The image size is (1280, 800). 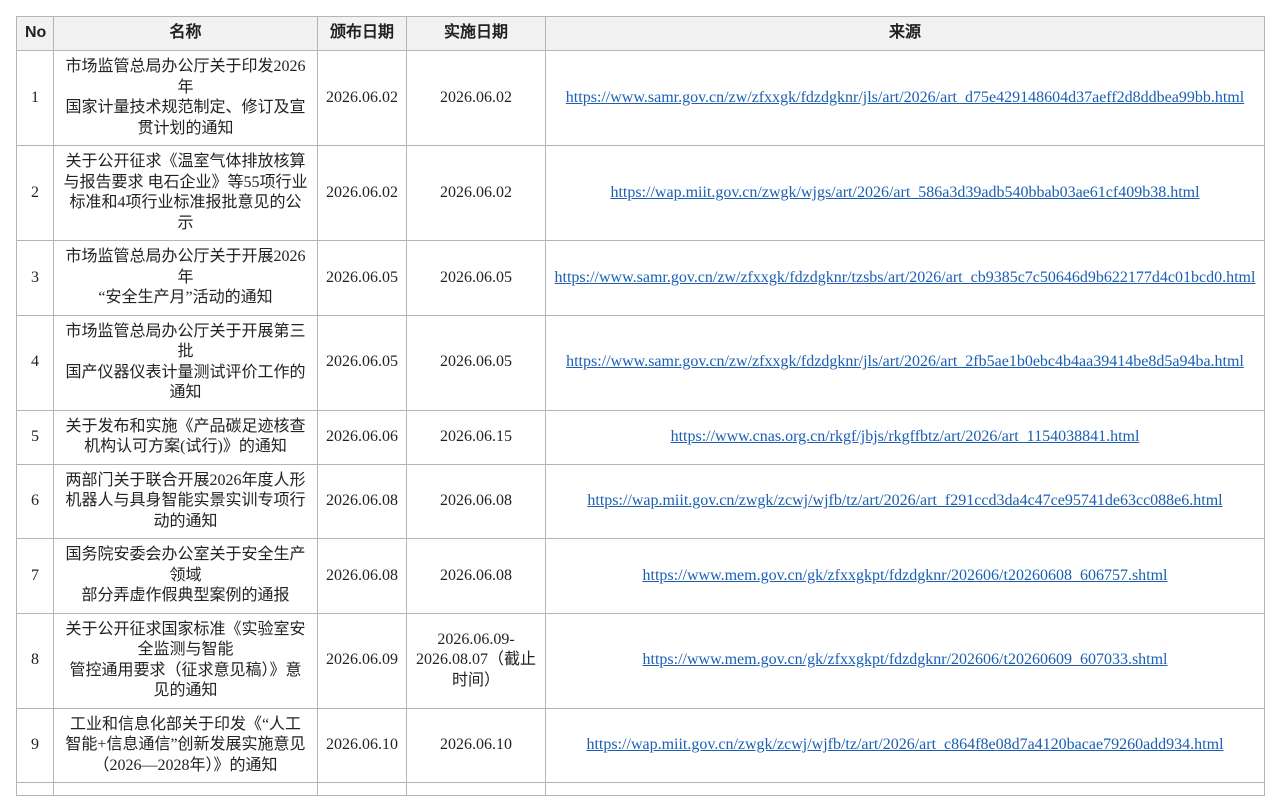 I want to click on row-number: 9, so click(x=35, y=745).